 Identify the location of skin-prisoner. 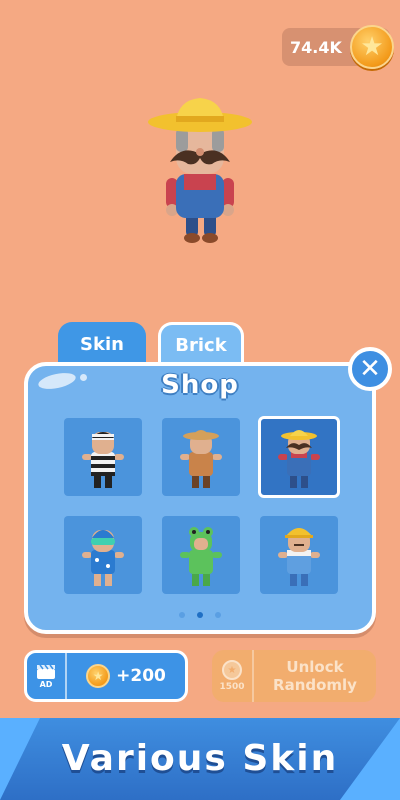
(103, 457).